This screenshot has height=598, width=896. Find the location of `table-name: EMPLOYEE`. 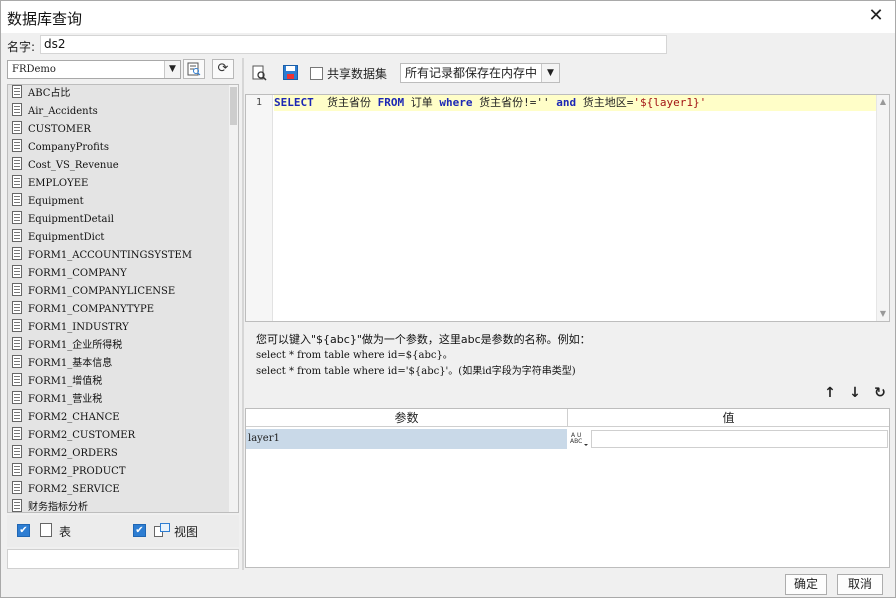

table-name: EMPLOYEE is located at coordinates (58, 183).